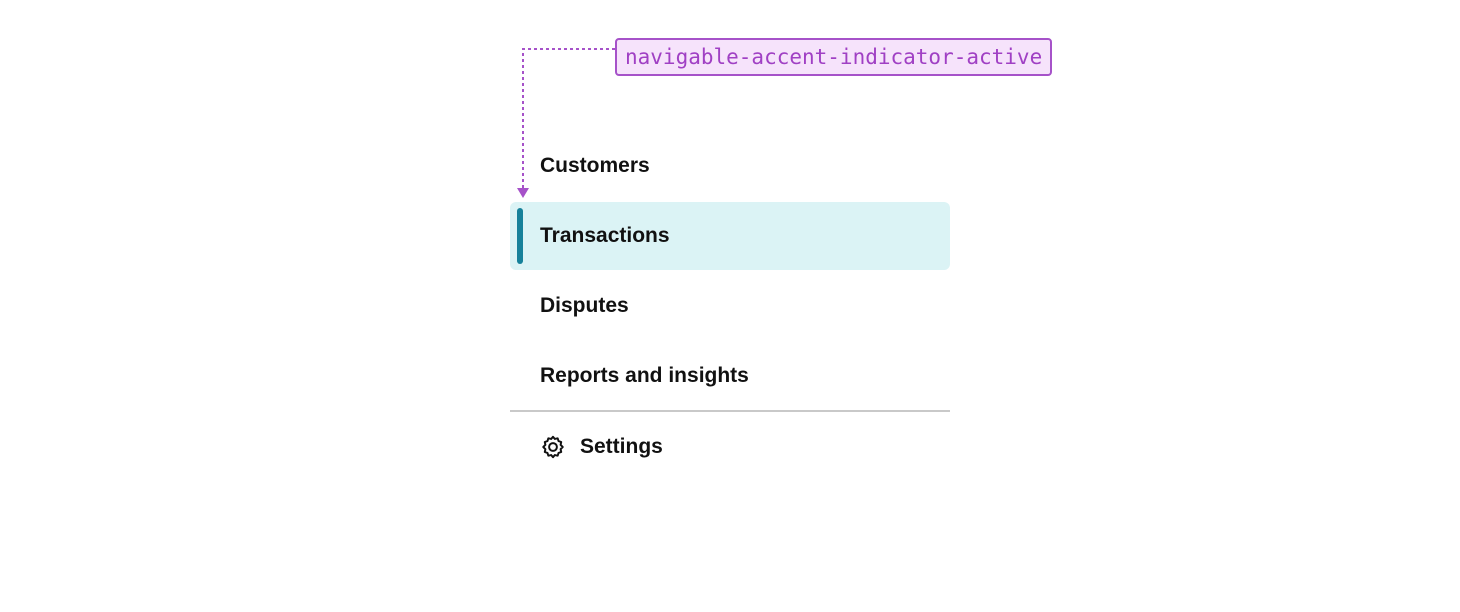  Describe the element at coordinates (730, 236) in the screenshot. I see `nav-item-transactions: Transactions` at that location.